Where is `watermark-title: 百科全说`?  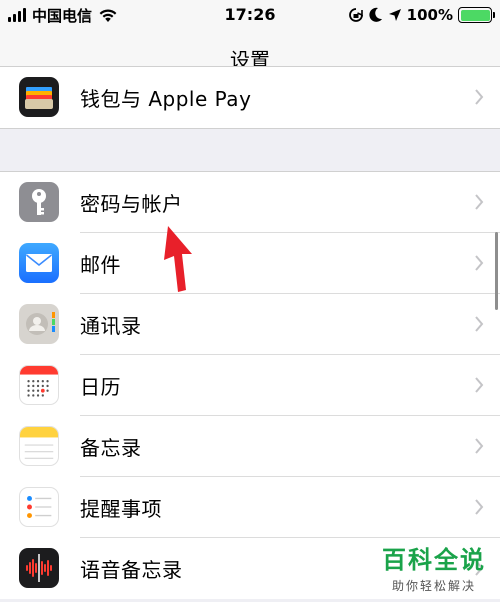 watermark-title: 百科全说 is located at coordinates (434, 560).